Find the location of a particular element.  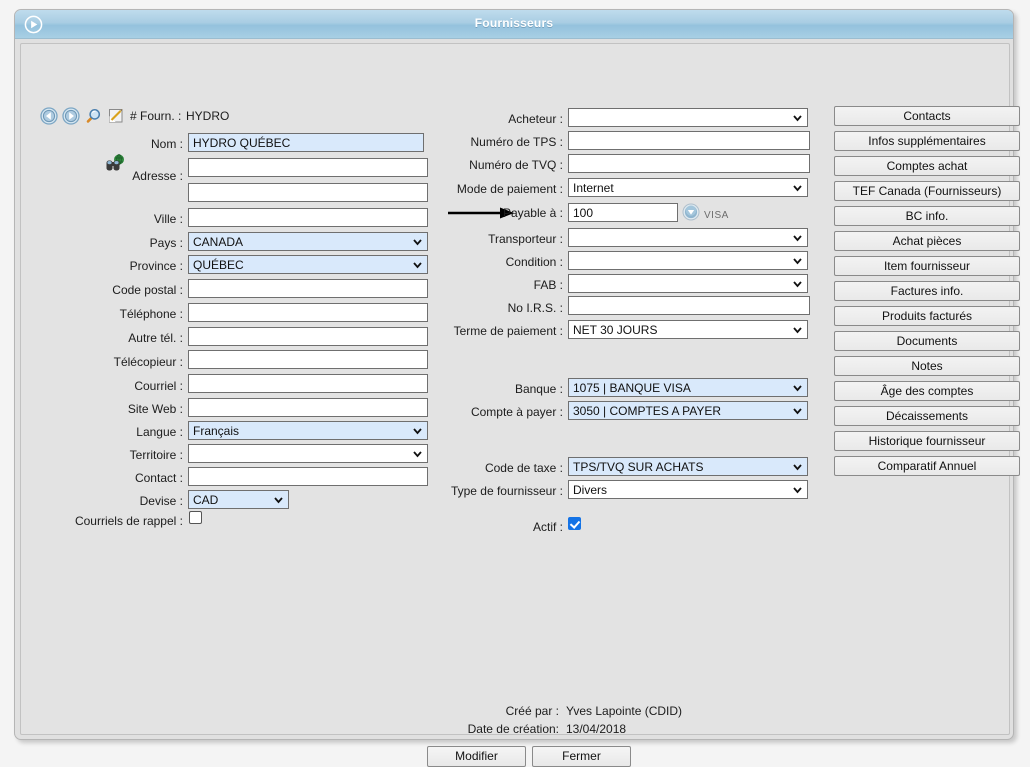

select-compte-a-payer: 3050 | COMPTES A PAYER is located at coordinates (688, 410).